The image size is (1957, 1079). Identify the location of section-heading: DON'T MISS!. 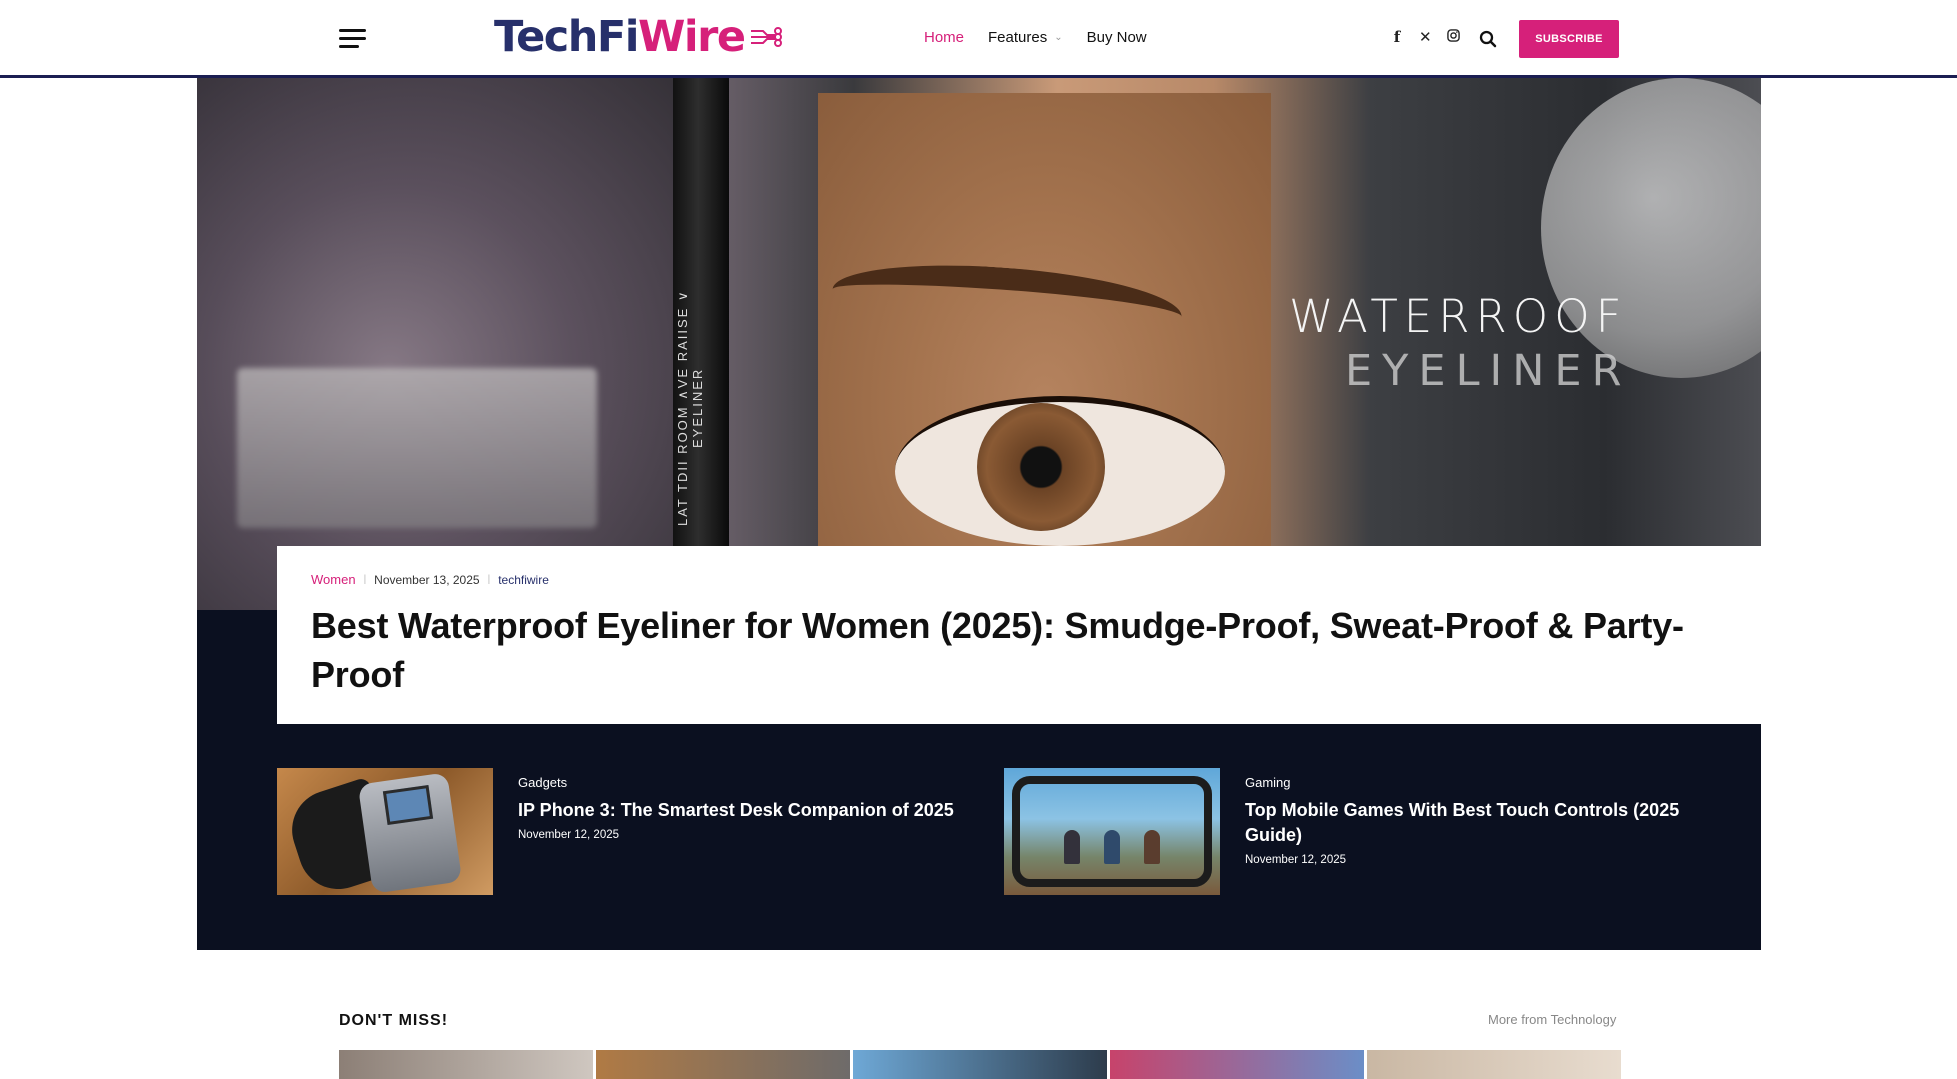
(394, 1020).